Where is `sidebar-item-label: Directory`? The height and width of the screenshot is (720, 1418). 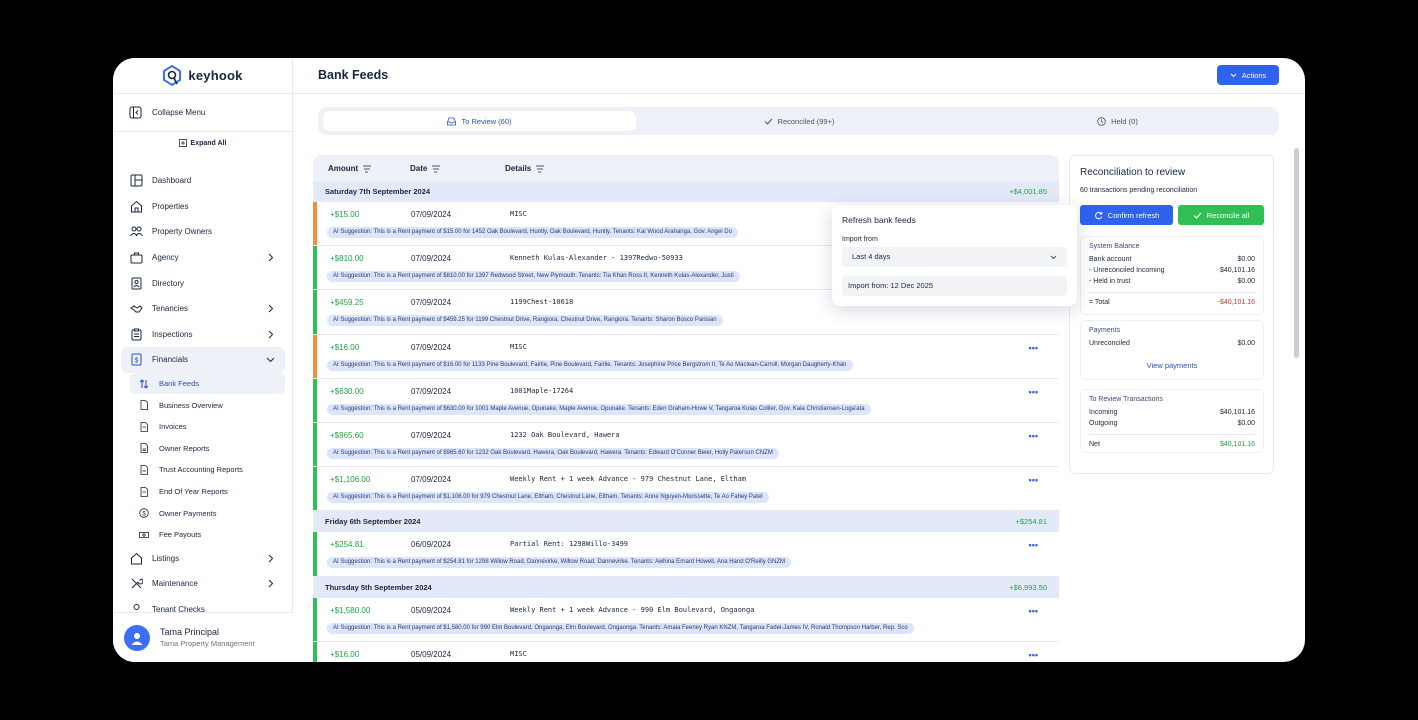 sidebar-item-label: Directory is located at coordinates (168, 283).